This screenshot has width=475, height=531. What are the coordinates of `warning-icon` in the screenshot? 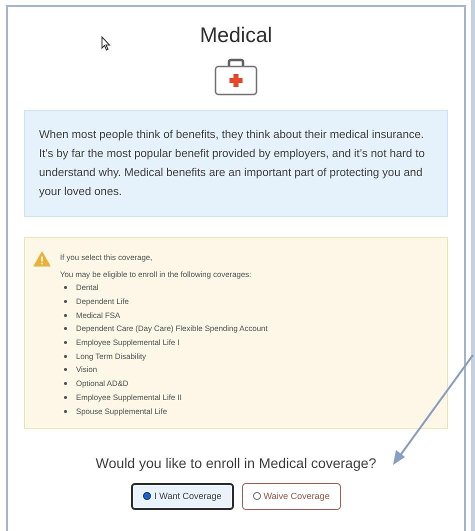 It's located at (42, 259).